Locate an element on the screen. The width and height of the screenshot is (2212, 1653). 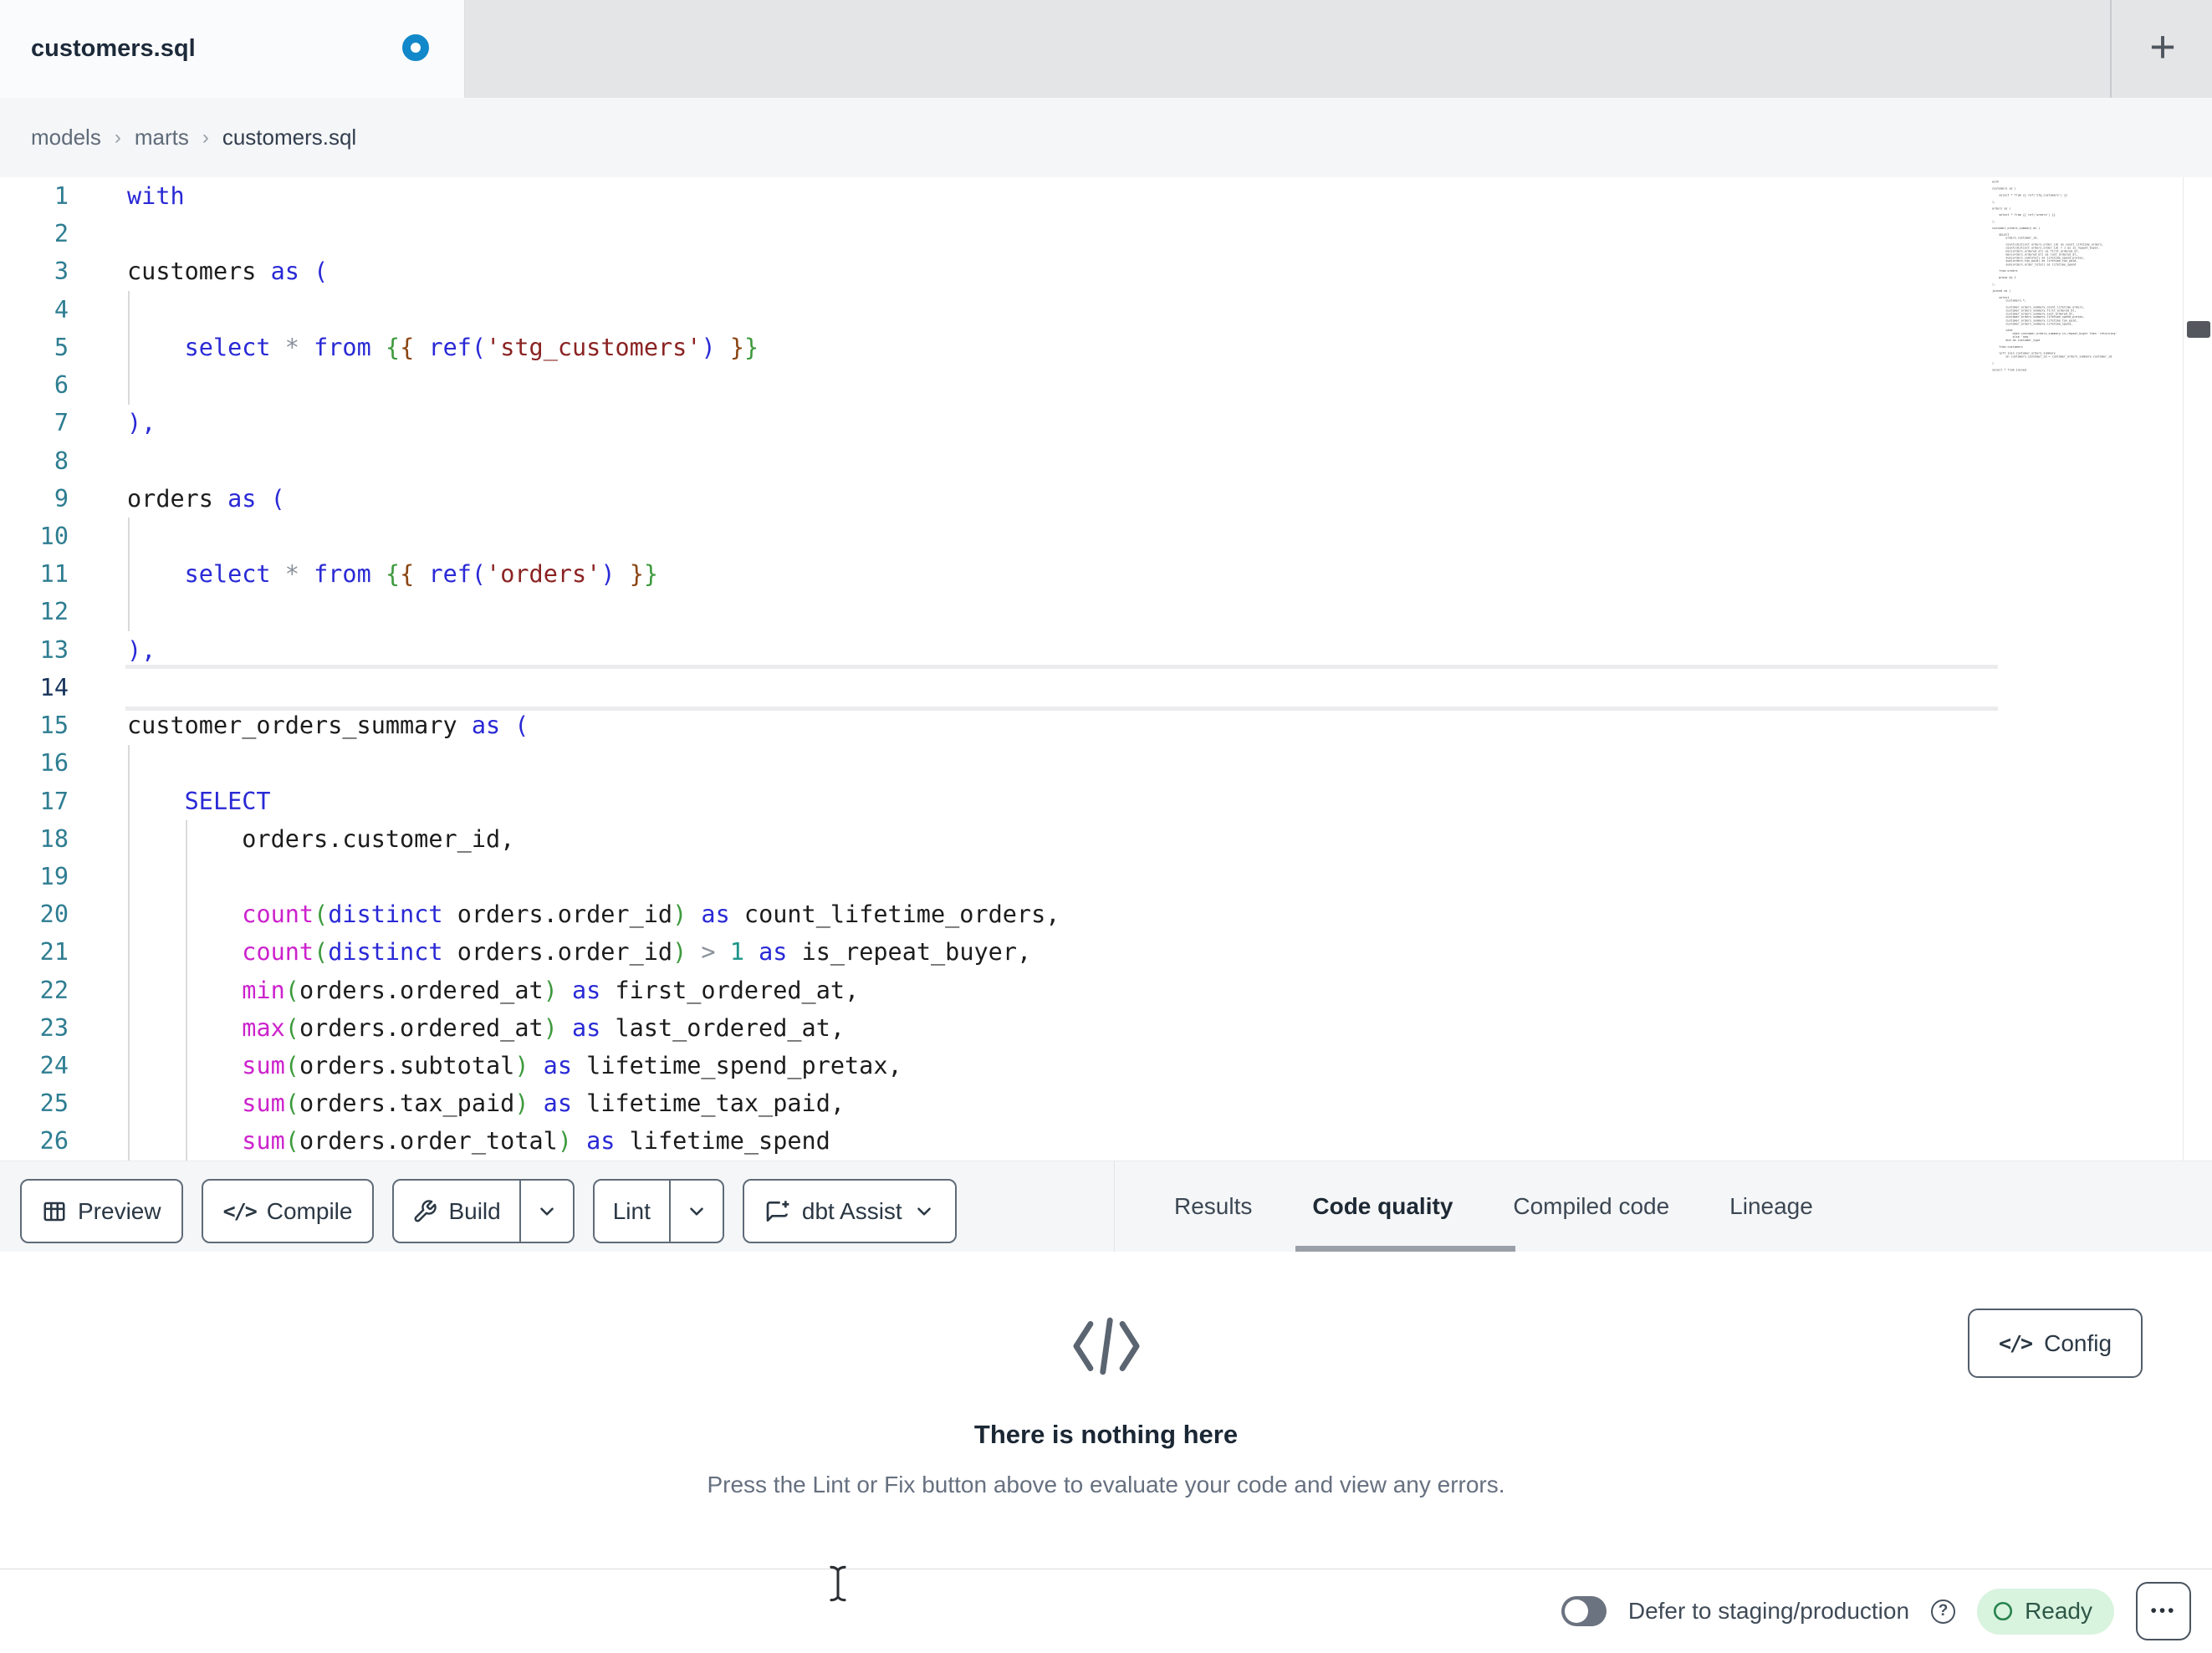
line-number: 11 is located at coordinates (54, 574).